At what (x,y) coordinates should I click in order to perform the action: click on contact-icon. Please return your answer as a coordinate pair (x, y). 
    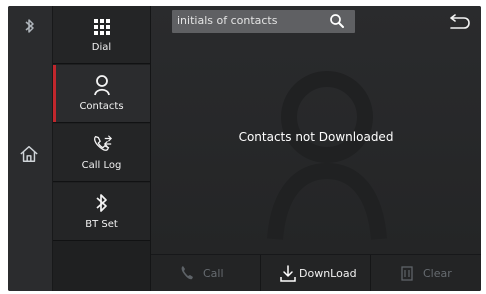
    Looking at the image, I should click on (102, 85).